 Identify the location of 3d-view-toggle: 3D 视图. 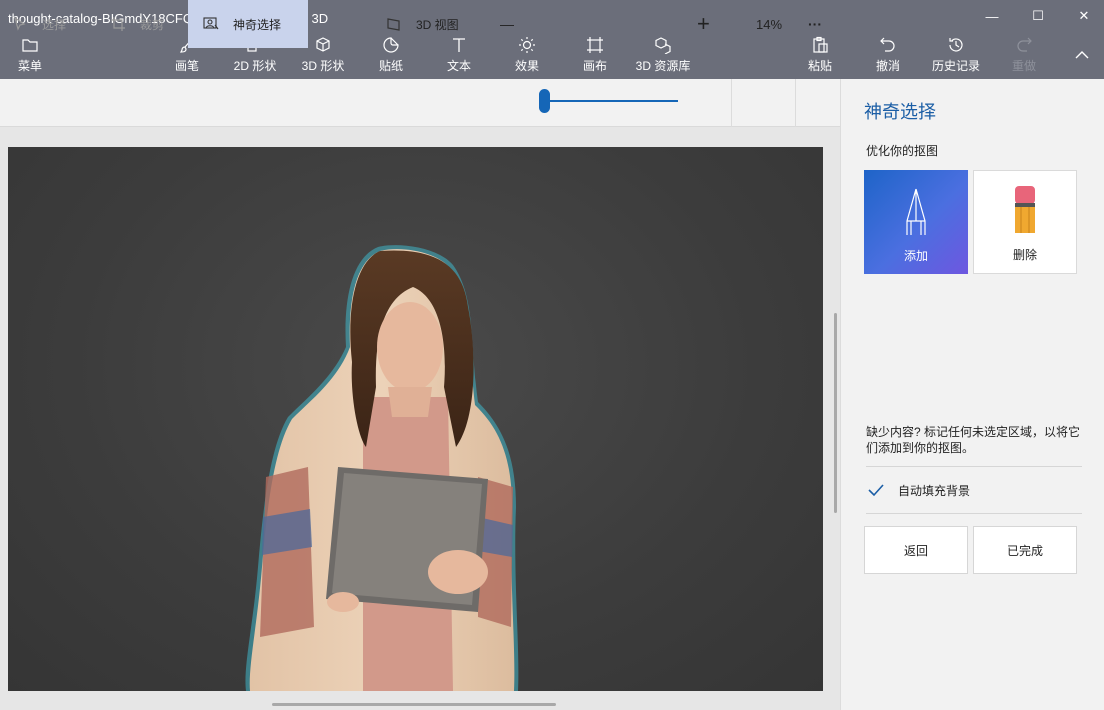
(431, 24).